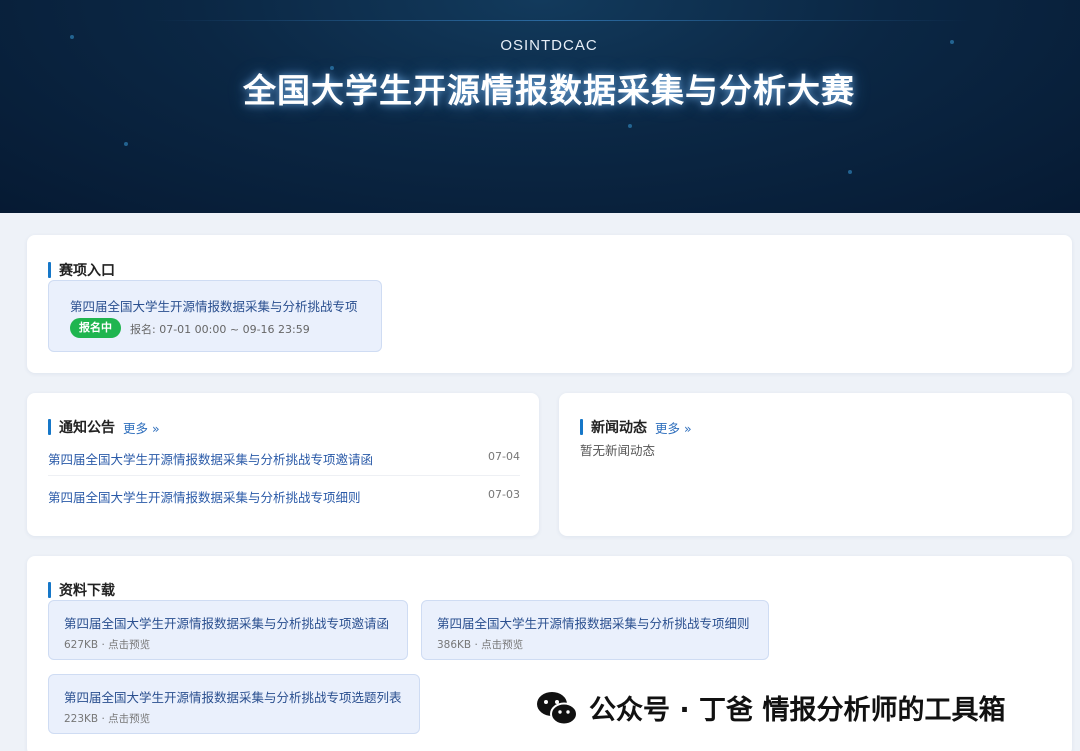  What do you see at coordinates (87, 271) in the screenshot?
I see `entry-section-title: 赛项入口` at bounding box center [87, 271].